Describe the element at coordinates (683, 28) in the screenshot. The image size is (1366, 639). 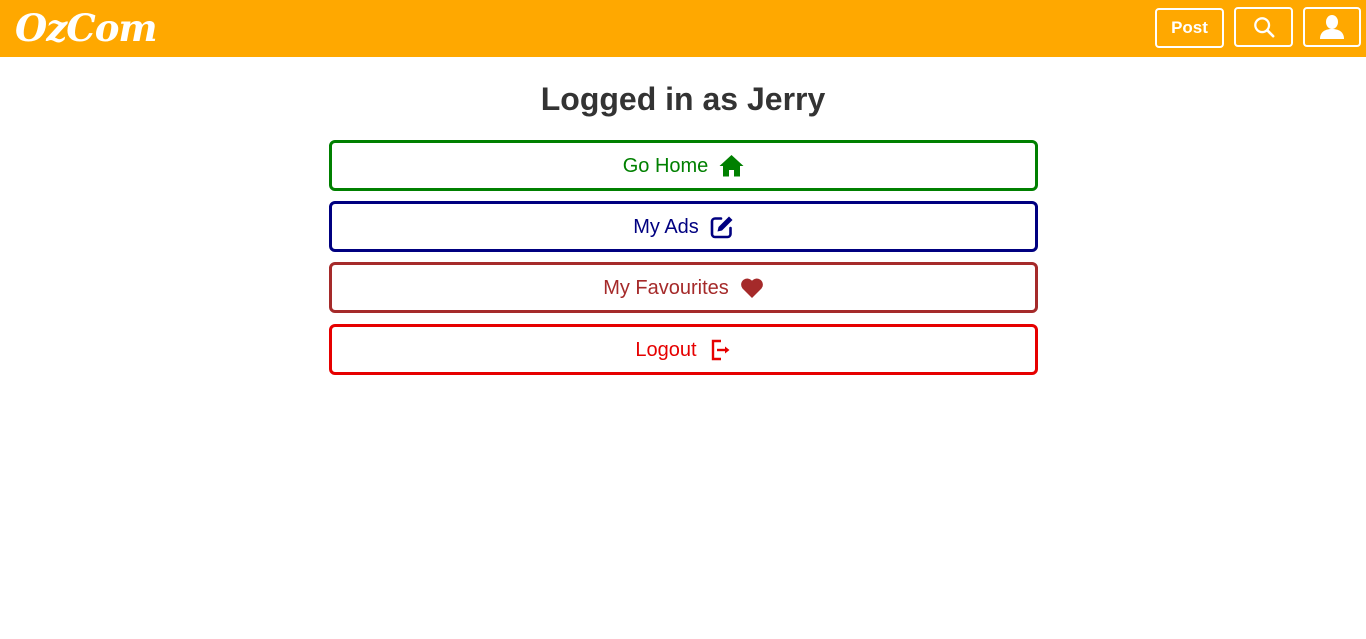
I see `top-navbar: OzCom Post` at that location.